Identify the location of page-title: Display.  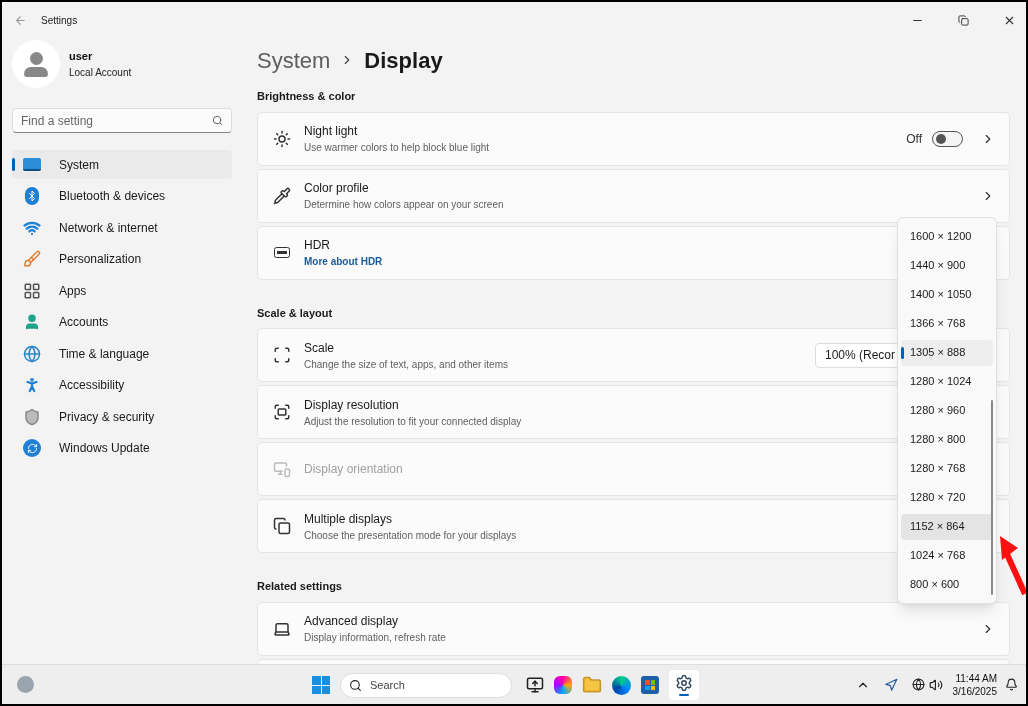
(403, 60).